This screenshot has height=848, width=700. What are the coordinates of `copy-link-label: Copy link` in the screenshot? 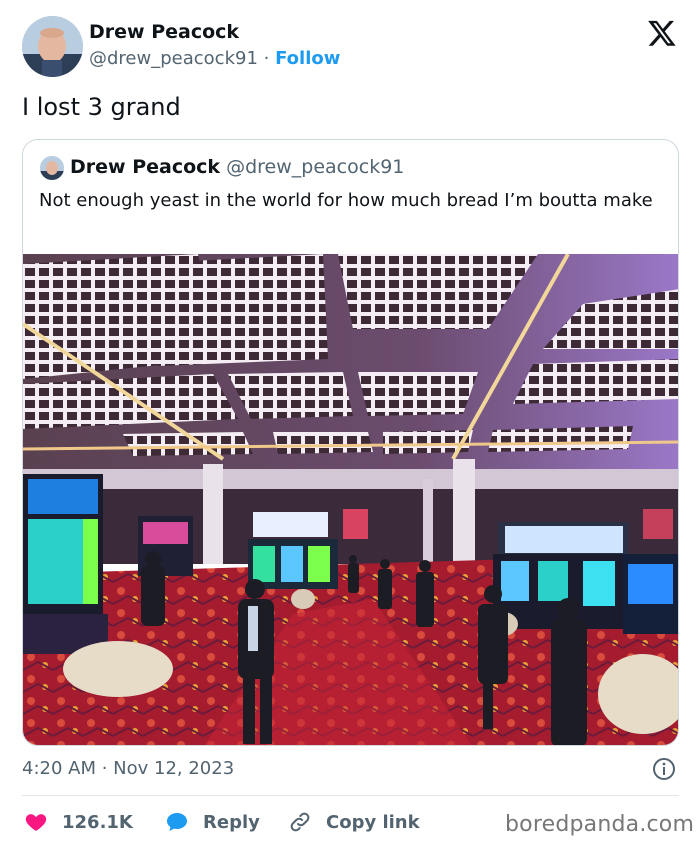 It's located at (373, 822).